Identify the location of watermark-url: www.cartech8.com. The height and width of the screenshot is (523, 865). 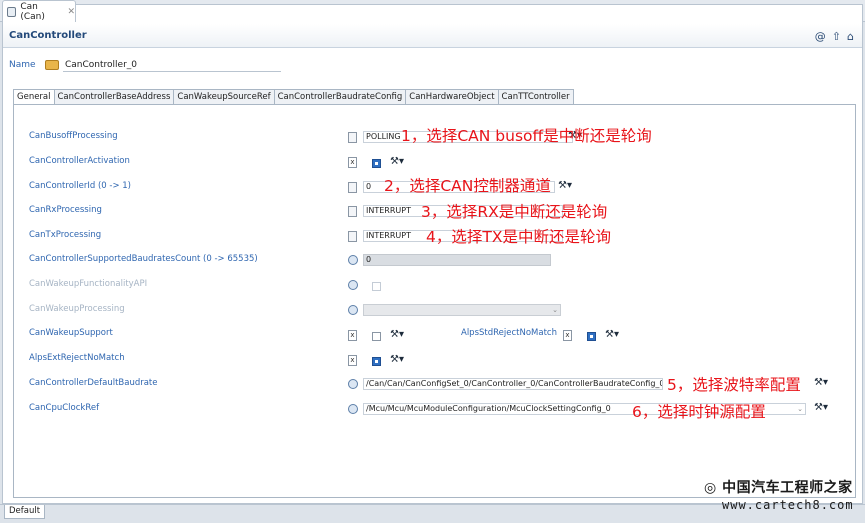
(788, 505).